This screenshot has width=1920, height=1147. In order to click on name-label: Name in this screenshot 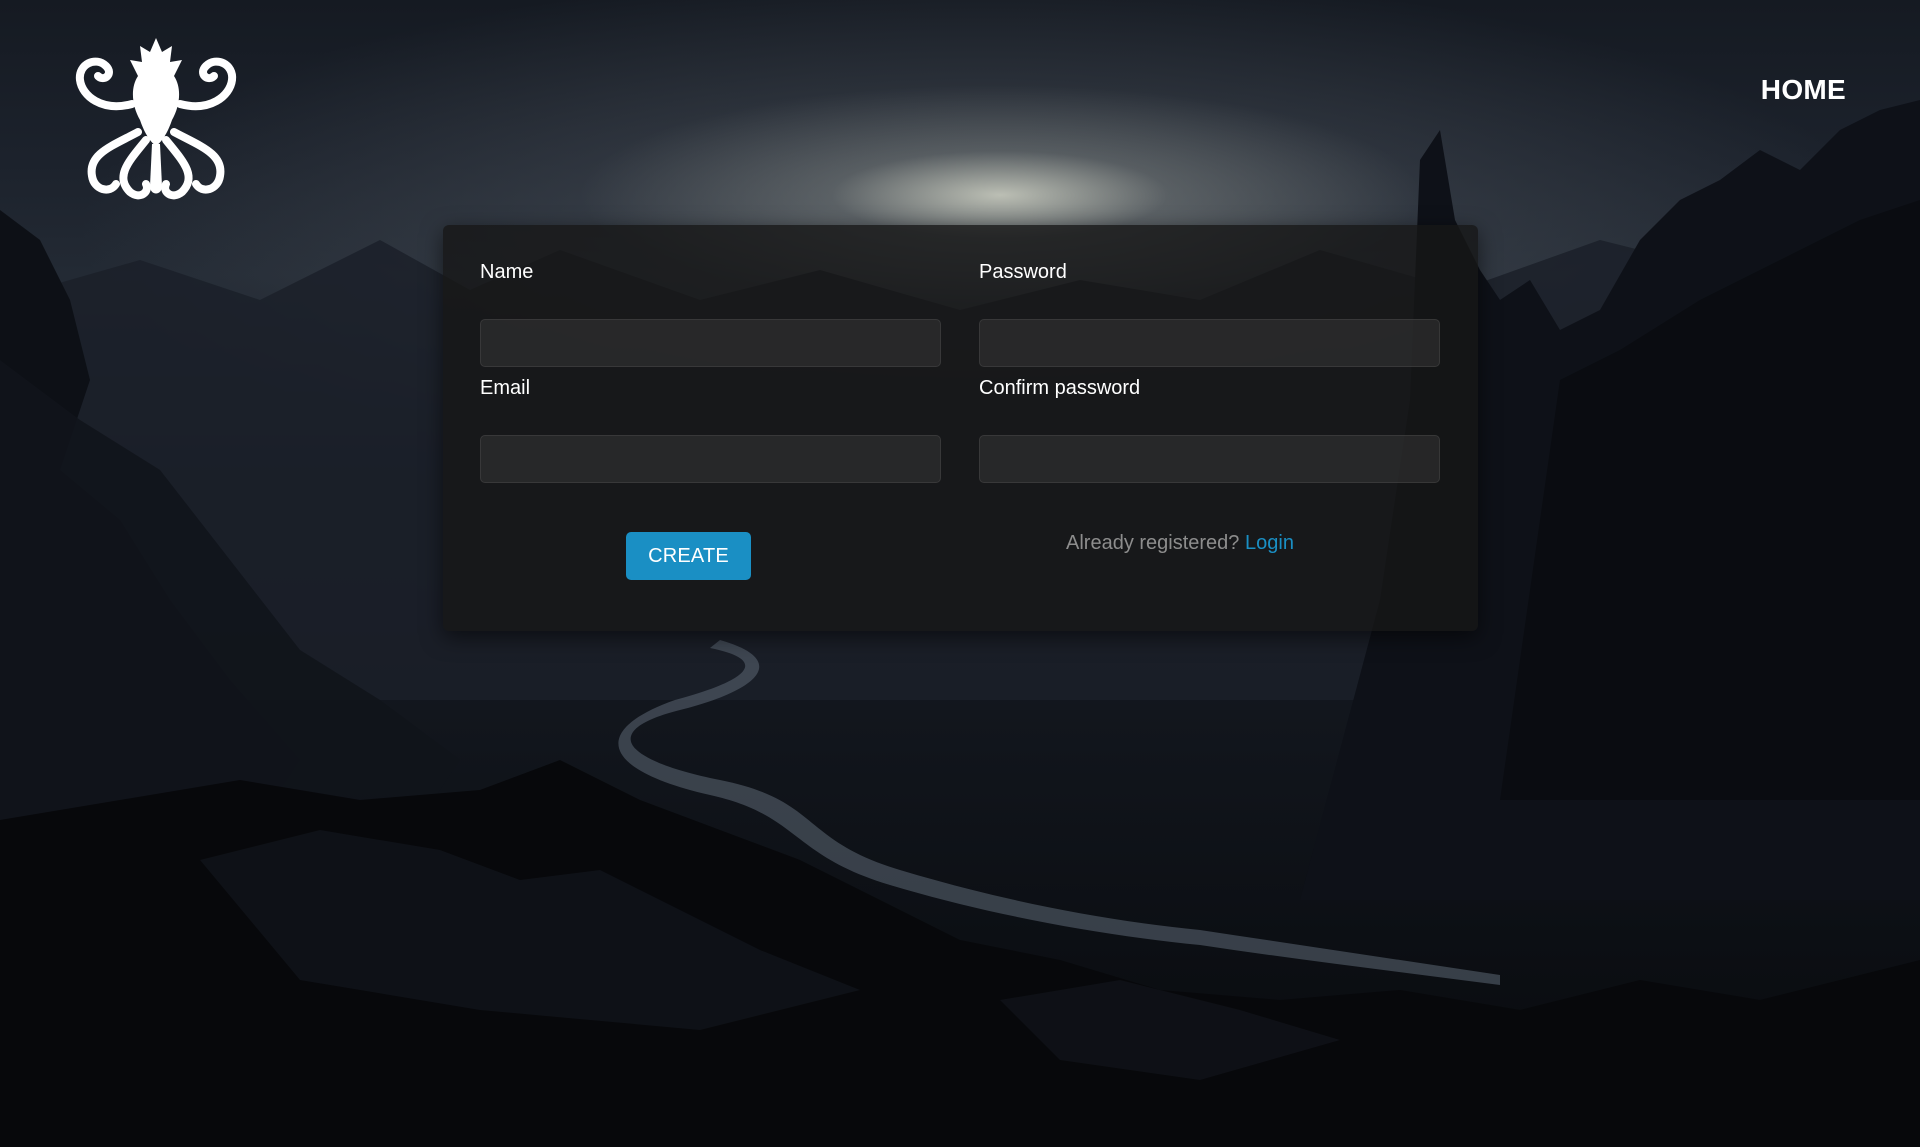, I will do `click(507, 272)`.